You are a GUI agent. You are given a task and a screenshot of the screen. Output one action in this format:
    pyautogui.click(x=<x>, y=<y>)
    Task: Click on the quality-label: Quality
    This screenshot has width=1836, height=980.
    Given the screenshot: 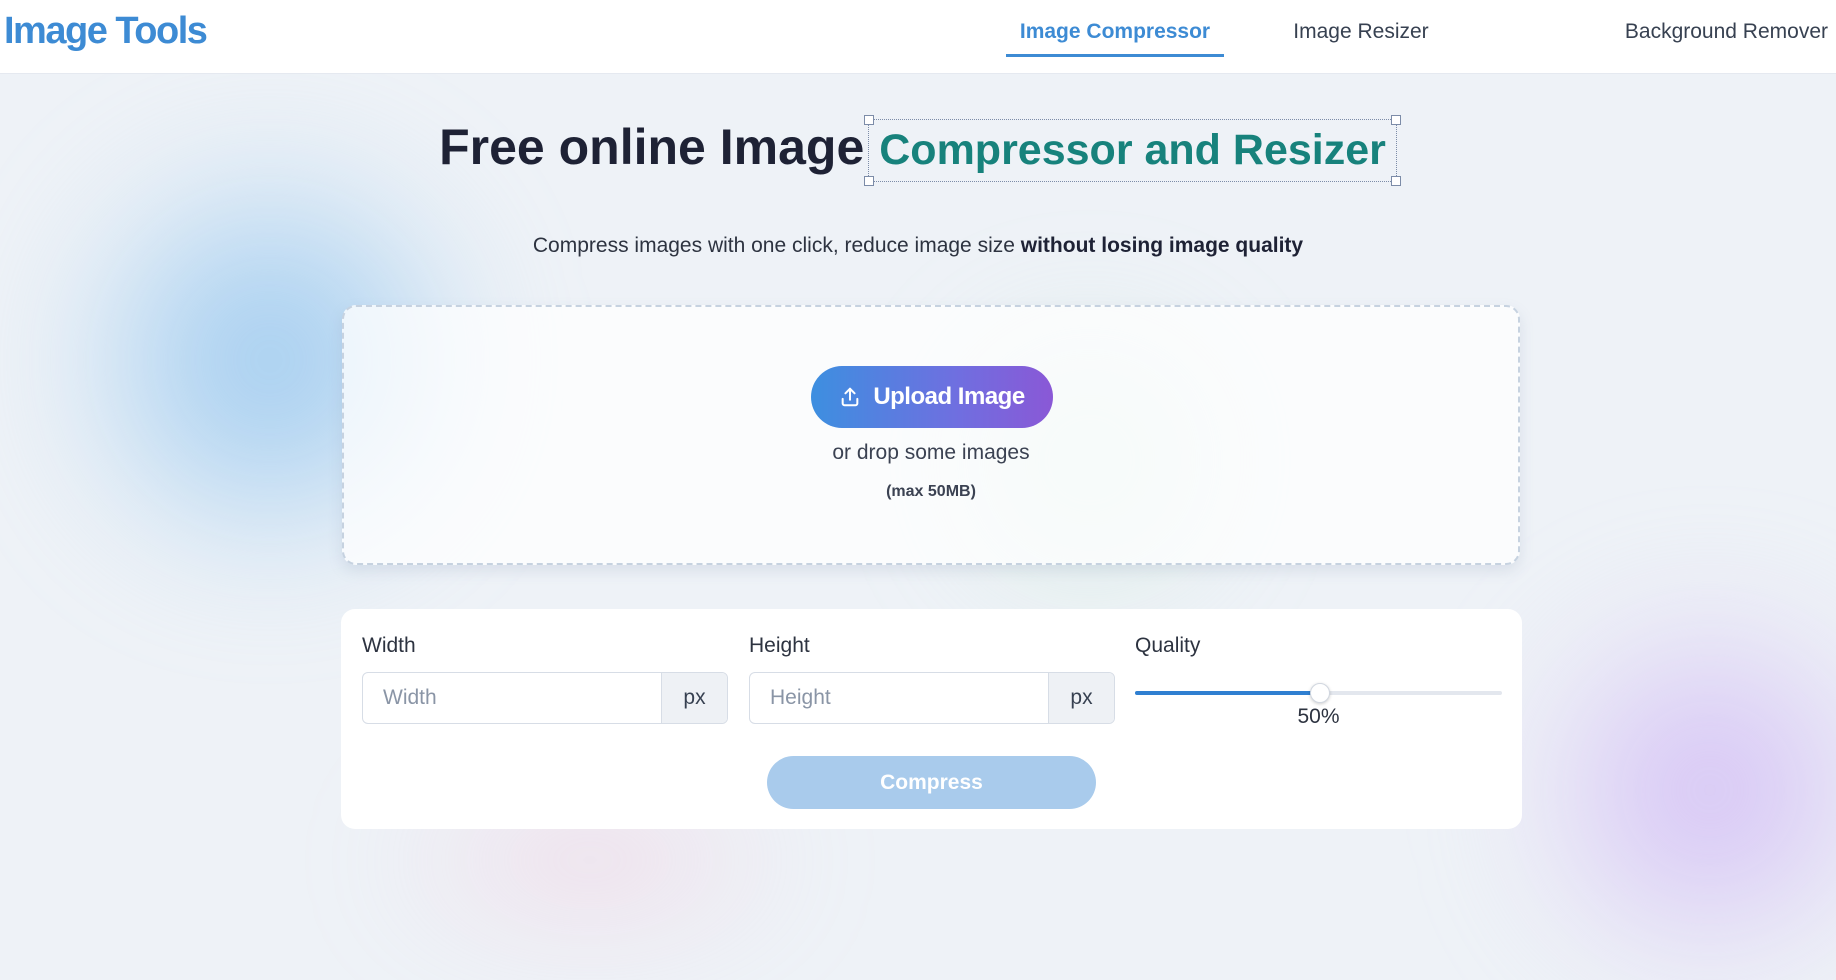 What is the action you would take?
    pyautogui.click(x=1168, y=645)
    